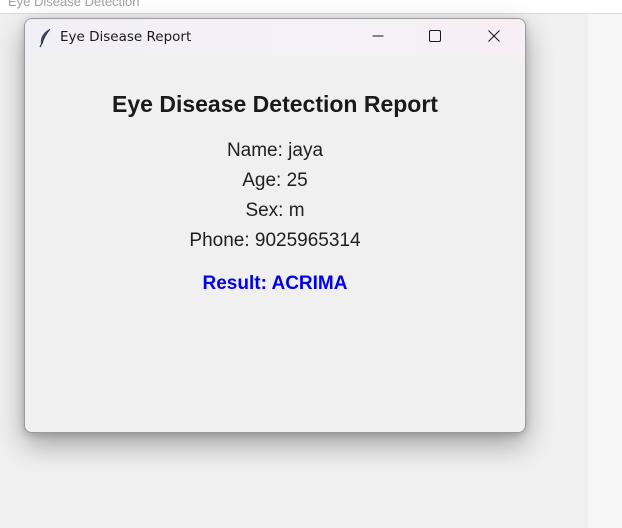 The image size is (622, 528). I want to click on dialog-titlebar: Eye Disease Report, so click(275, 37).